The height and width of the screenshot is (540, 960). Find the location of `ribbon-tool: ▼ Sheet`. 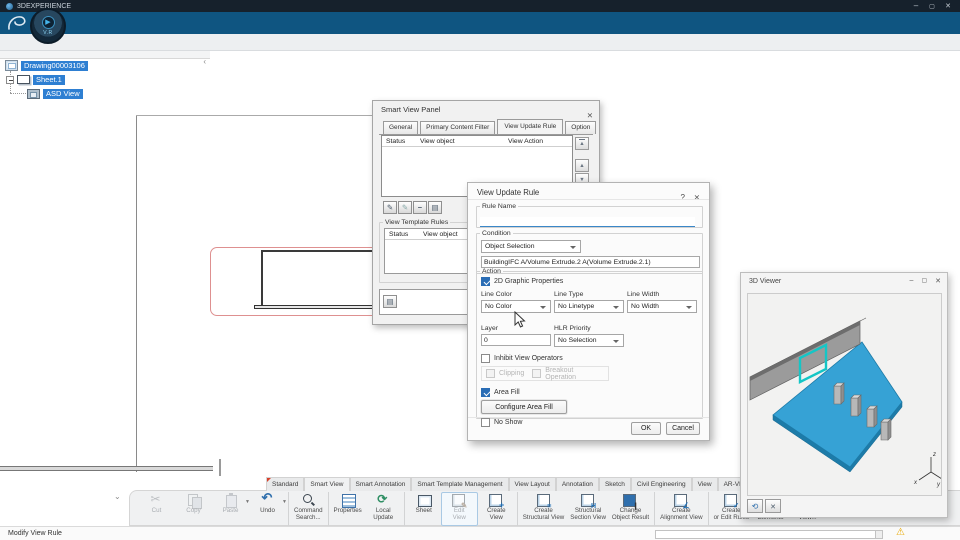

ribbon-tool: ▼ Sheet is located at coordinates (422, 509).